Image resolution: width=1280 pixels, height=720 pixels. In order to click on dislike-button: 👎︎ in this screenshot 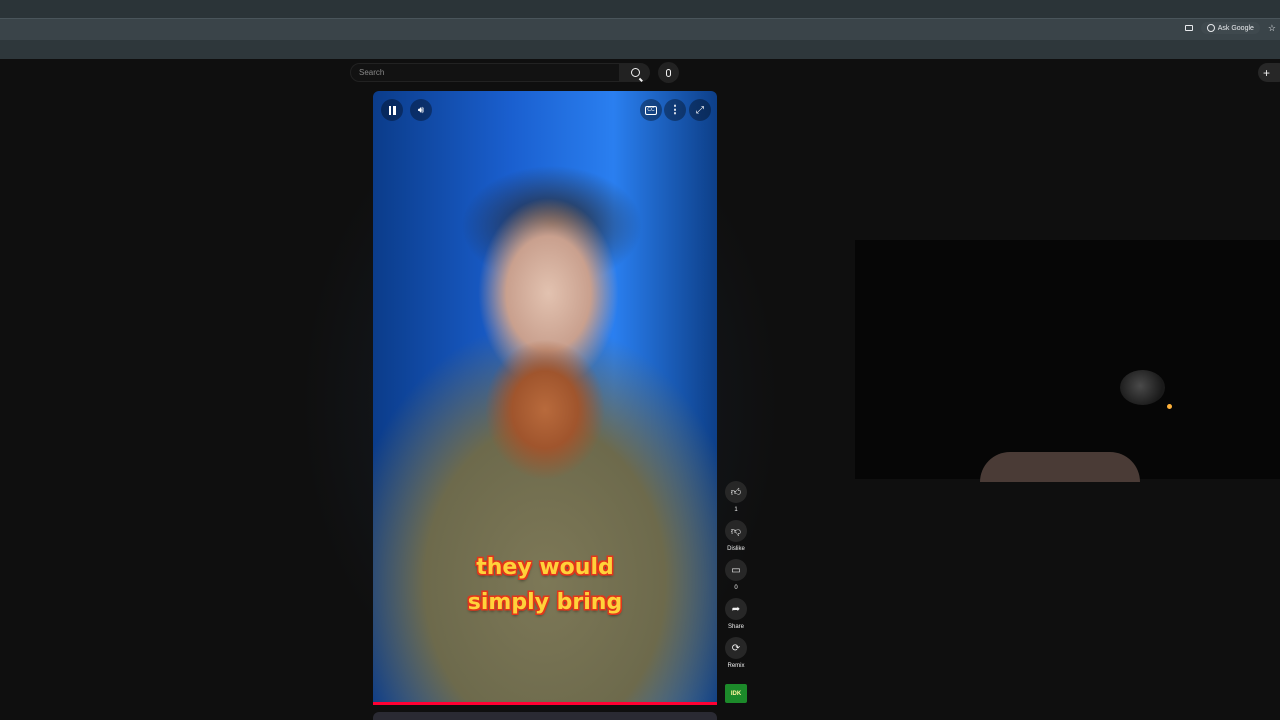, I will do `click(736, 531)`.